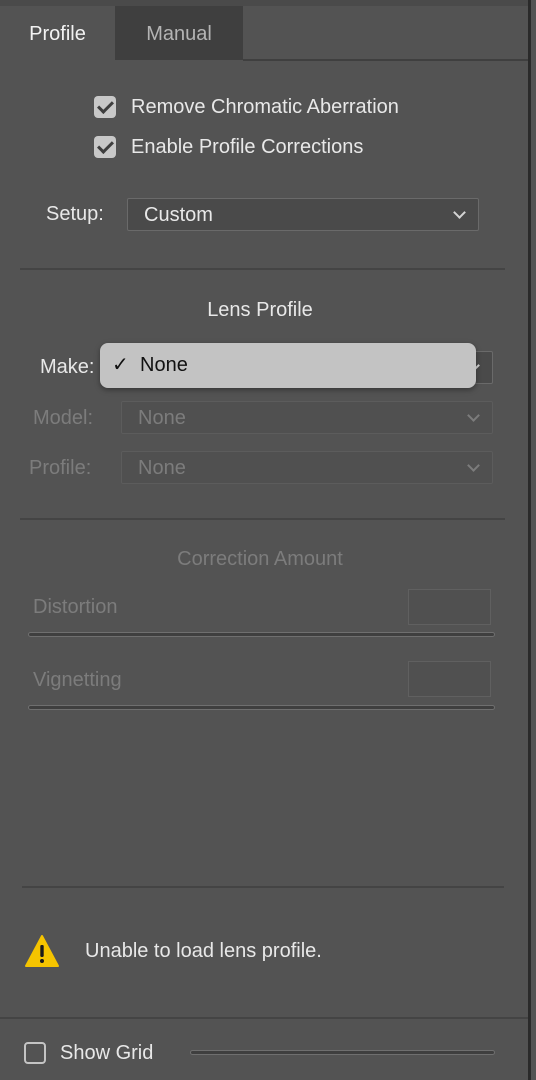 The height and width of the screenshot is (1080, 536). Describe the element at coordinates (179, 33) in the screenshot. I see `tab-manual: Manual` at that location.